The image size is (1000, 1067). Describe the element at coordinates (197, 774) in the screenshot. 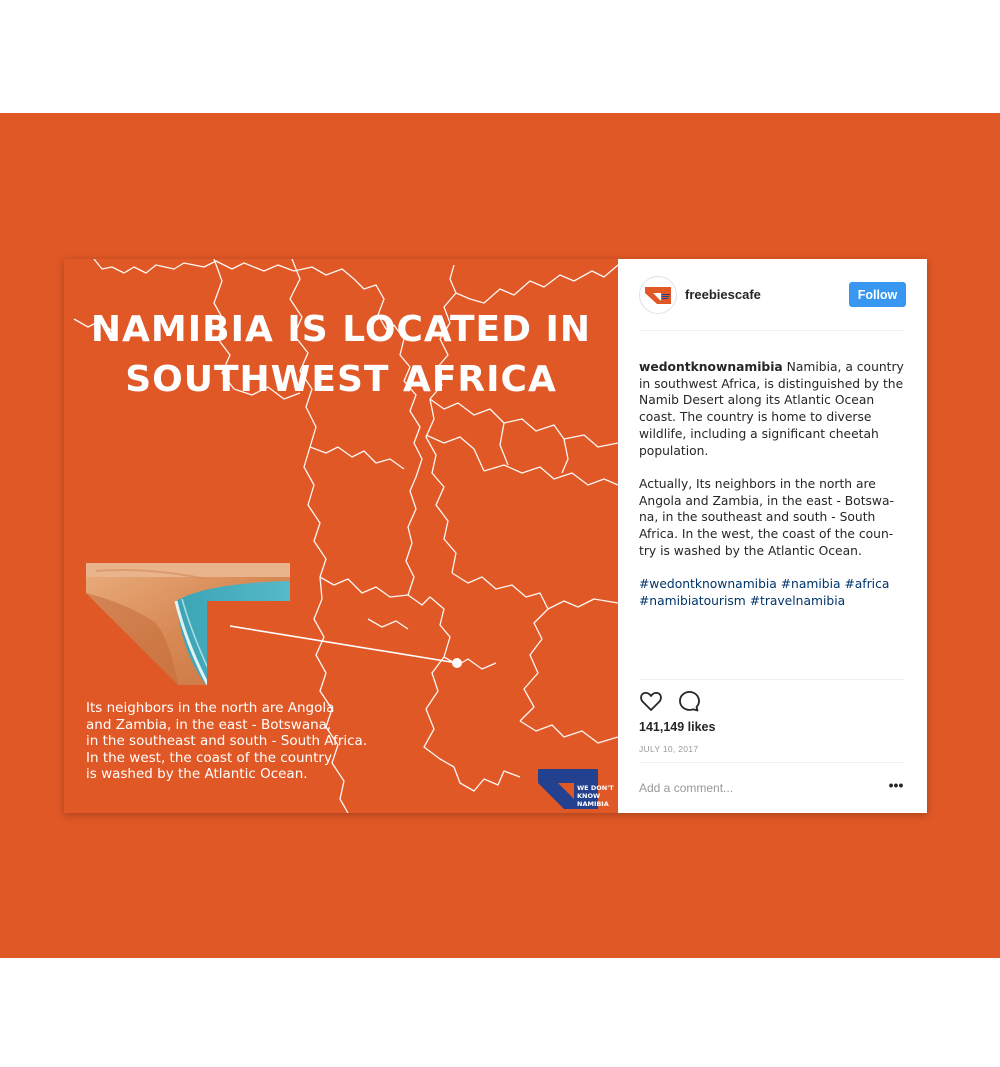

I see `caption-line: is washed by the Atlantic Ocean.` at that location.